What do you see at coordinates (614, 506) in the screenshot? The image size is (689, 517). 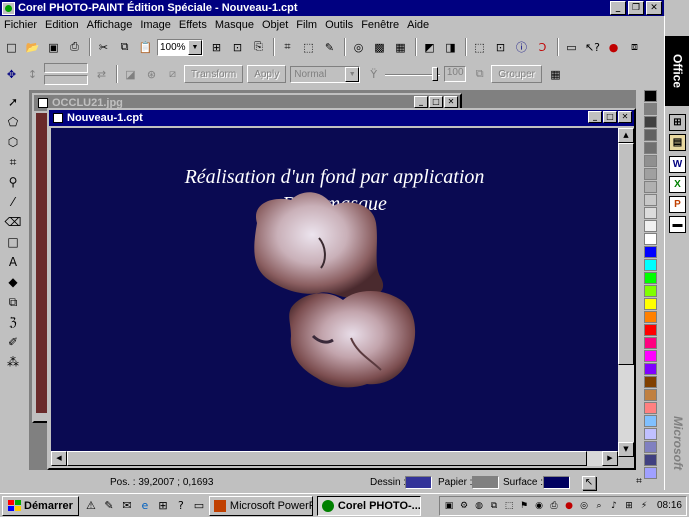 I see `tray-icon-12: ♪` at bounding box center [614, 506].